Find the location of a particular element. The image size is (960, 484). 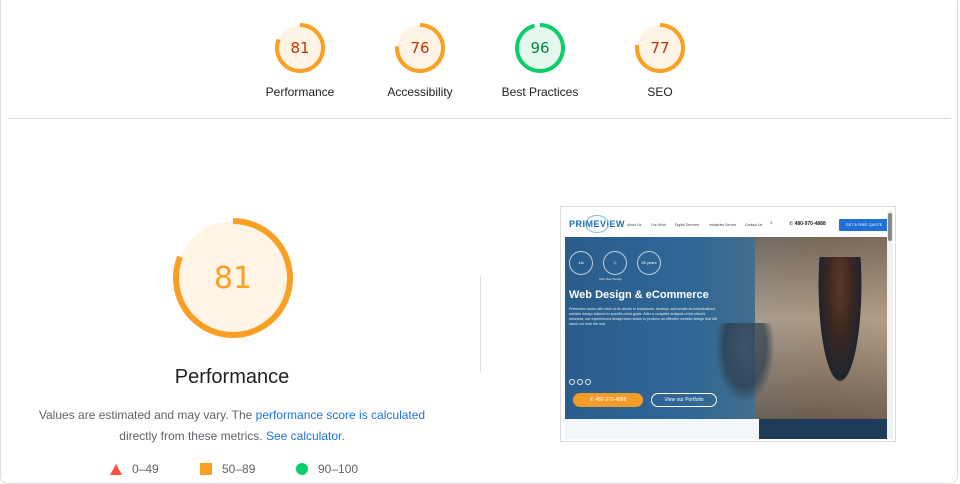

legend-pass: 90–100 is located at coordinates (327, 469).